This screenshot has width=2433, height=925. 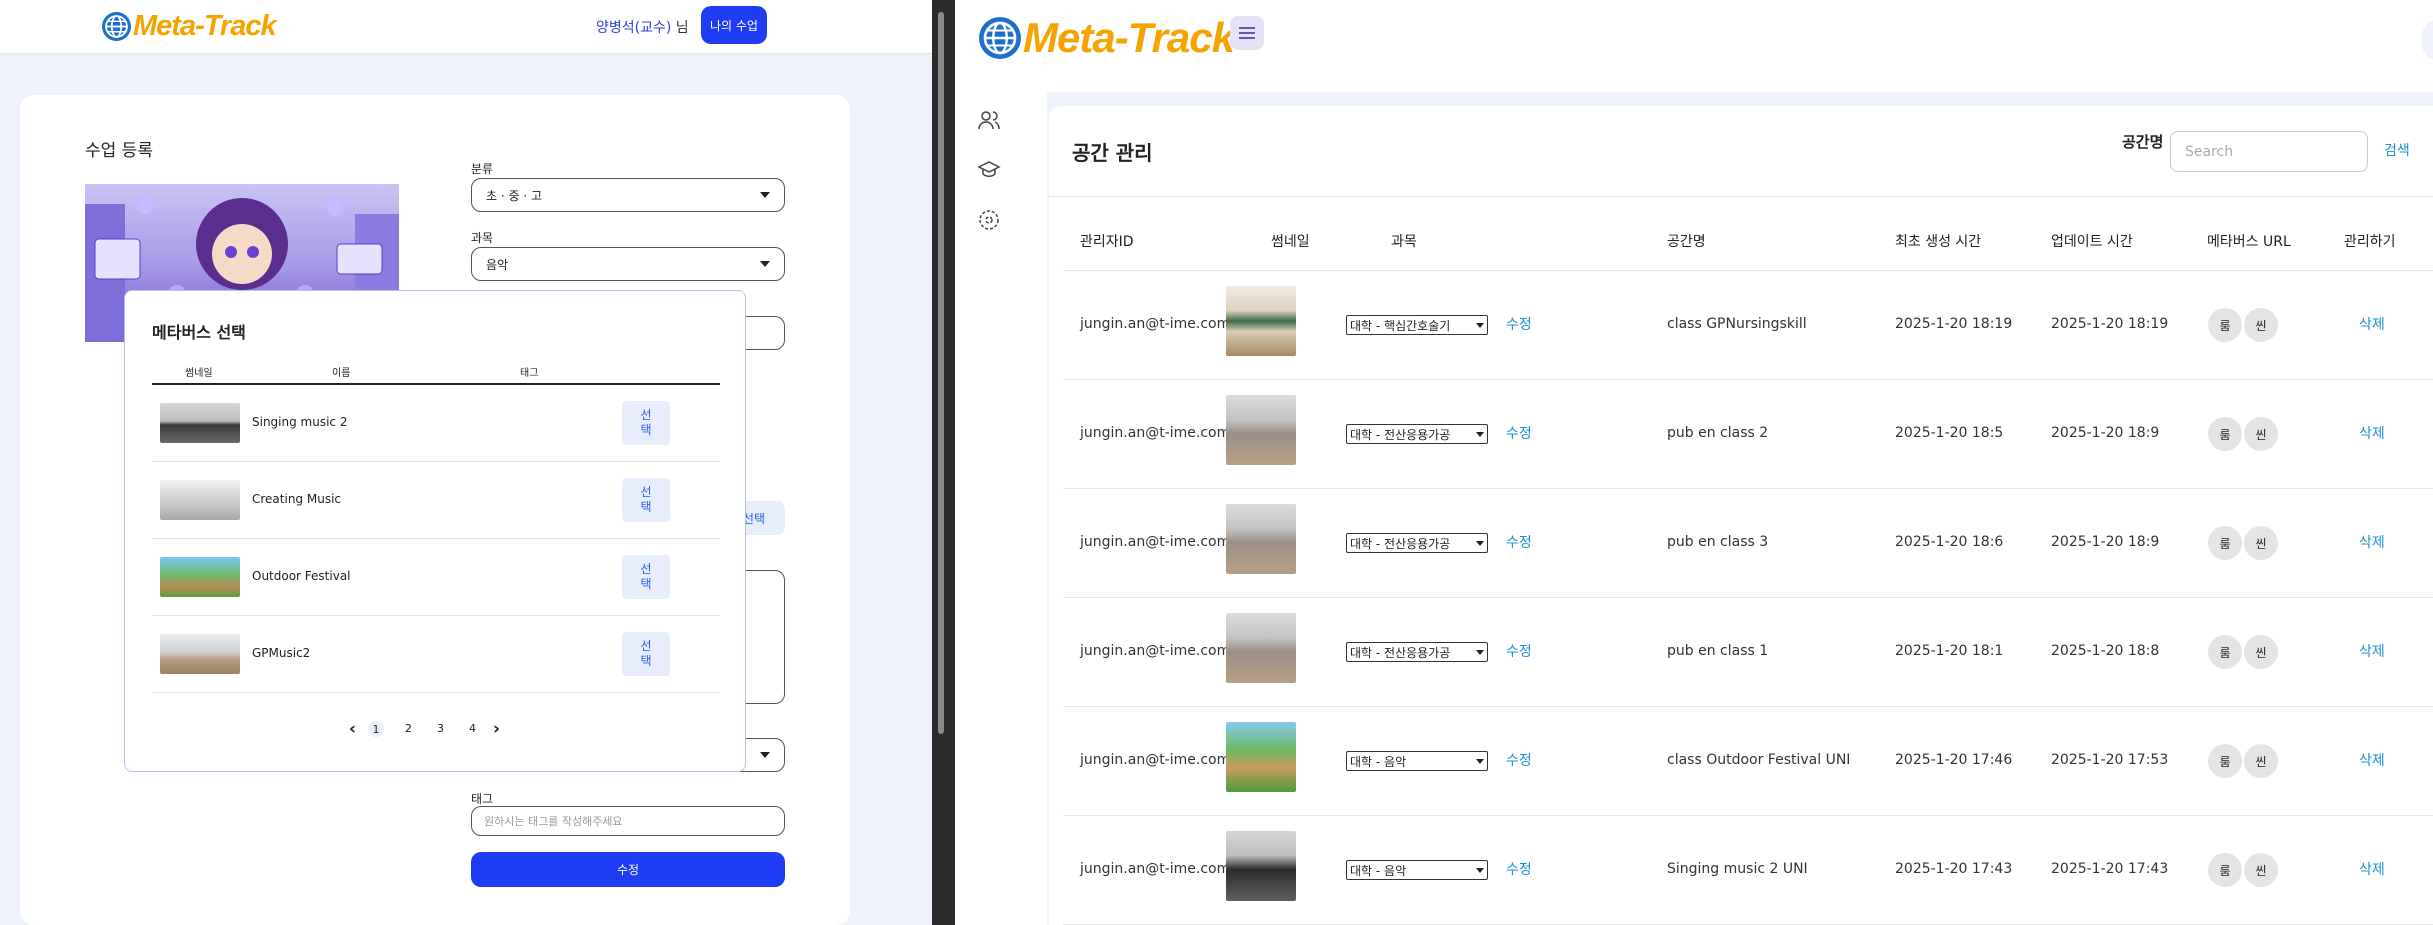 What do you see at coordinates (1718, 651) in the screenshot?
I see `space-name: pub en class 1` at bounding box center [1718, 651].